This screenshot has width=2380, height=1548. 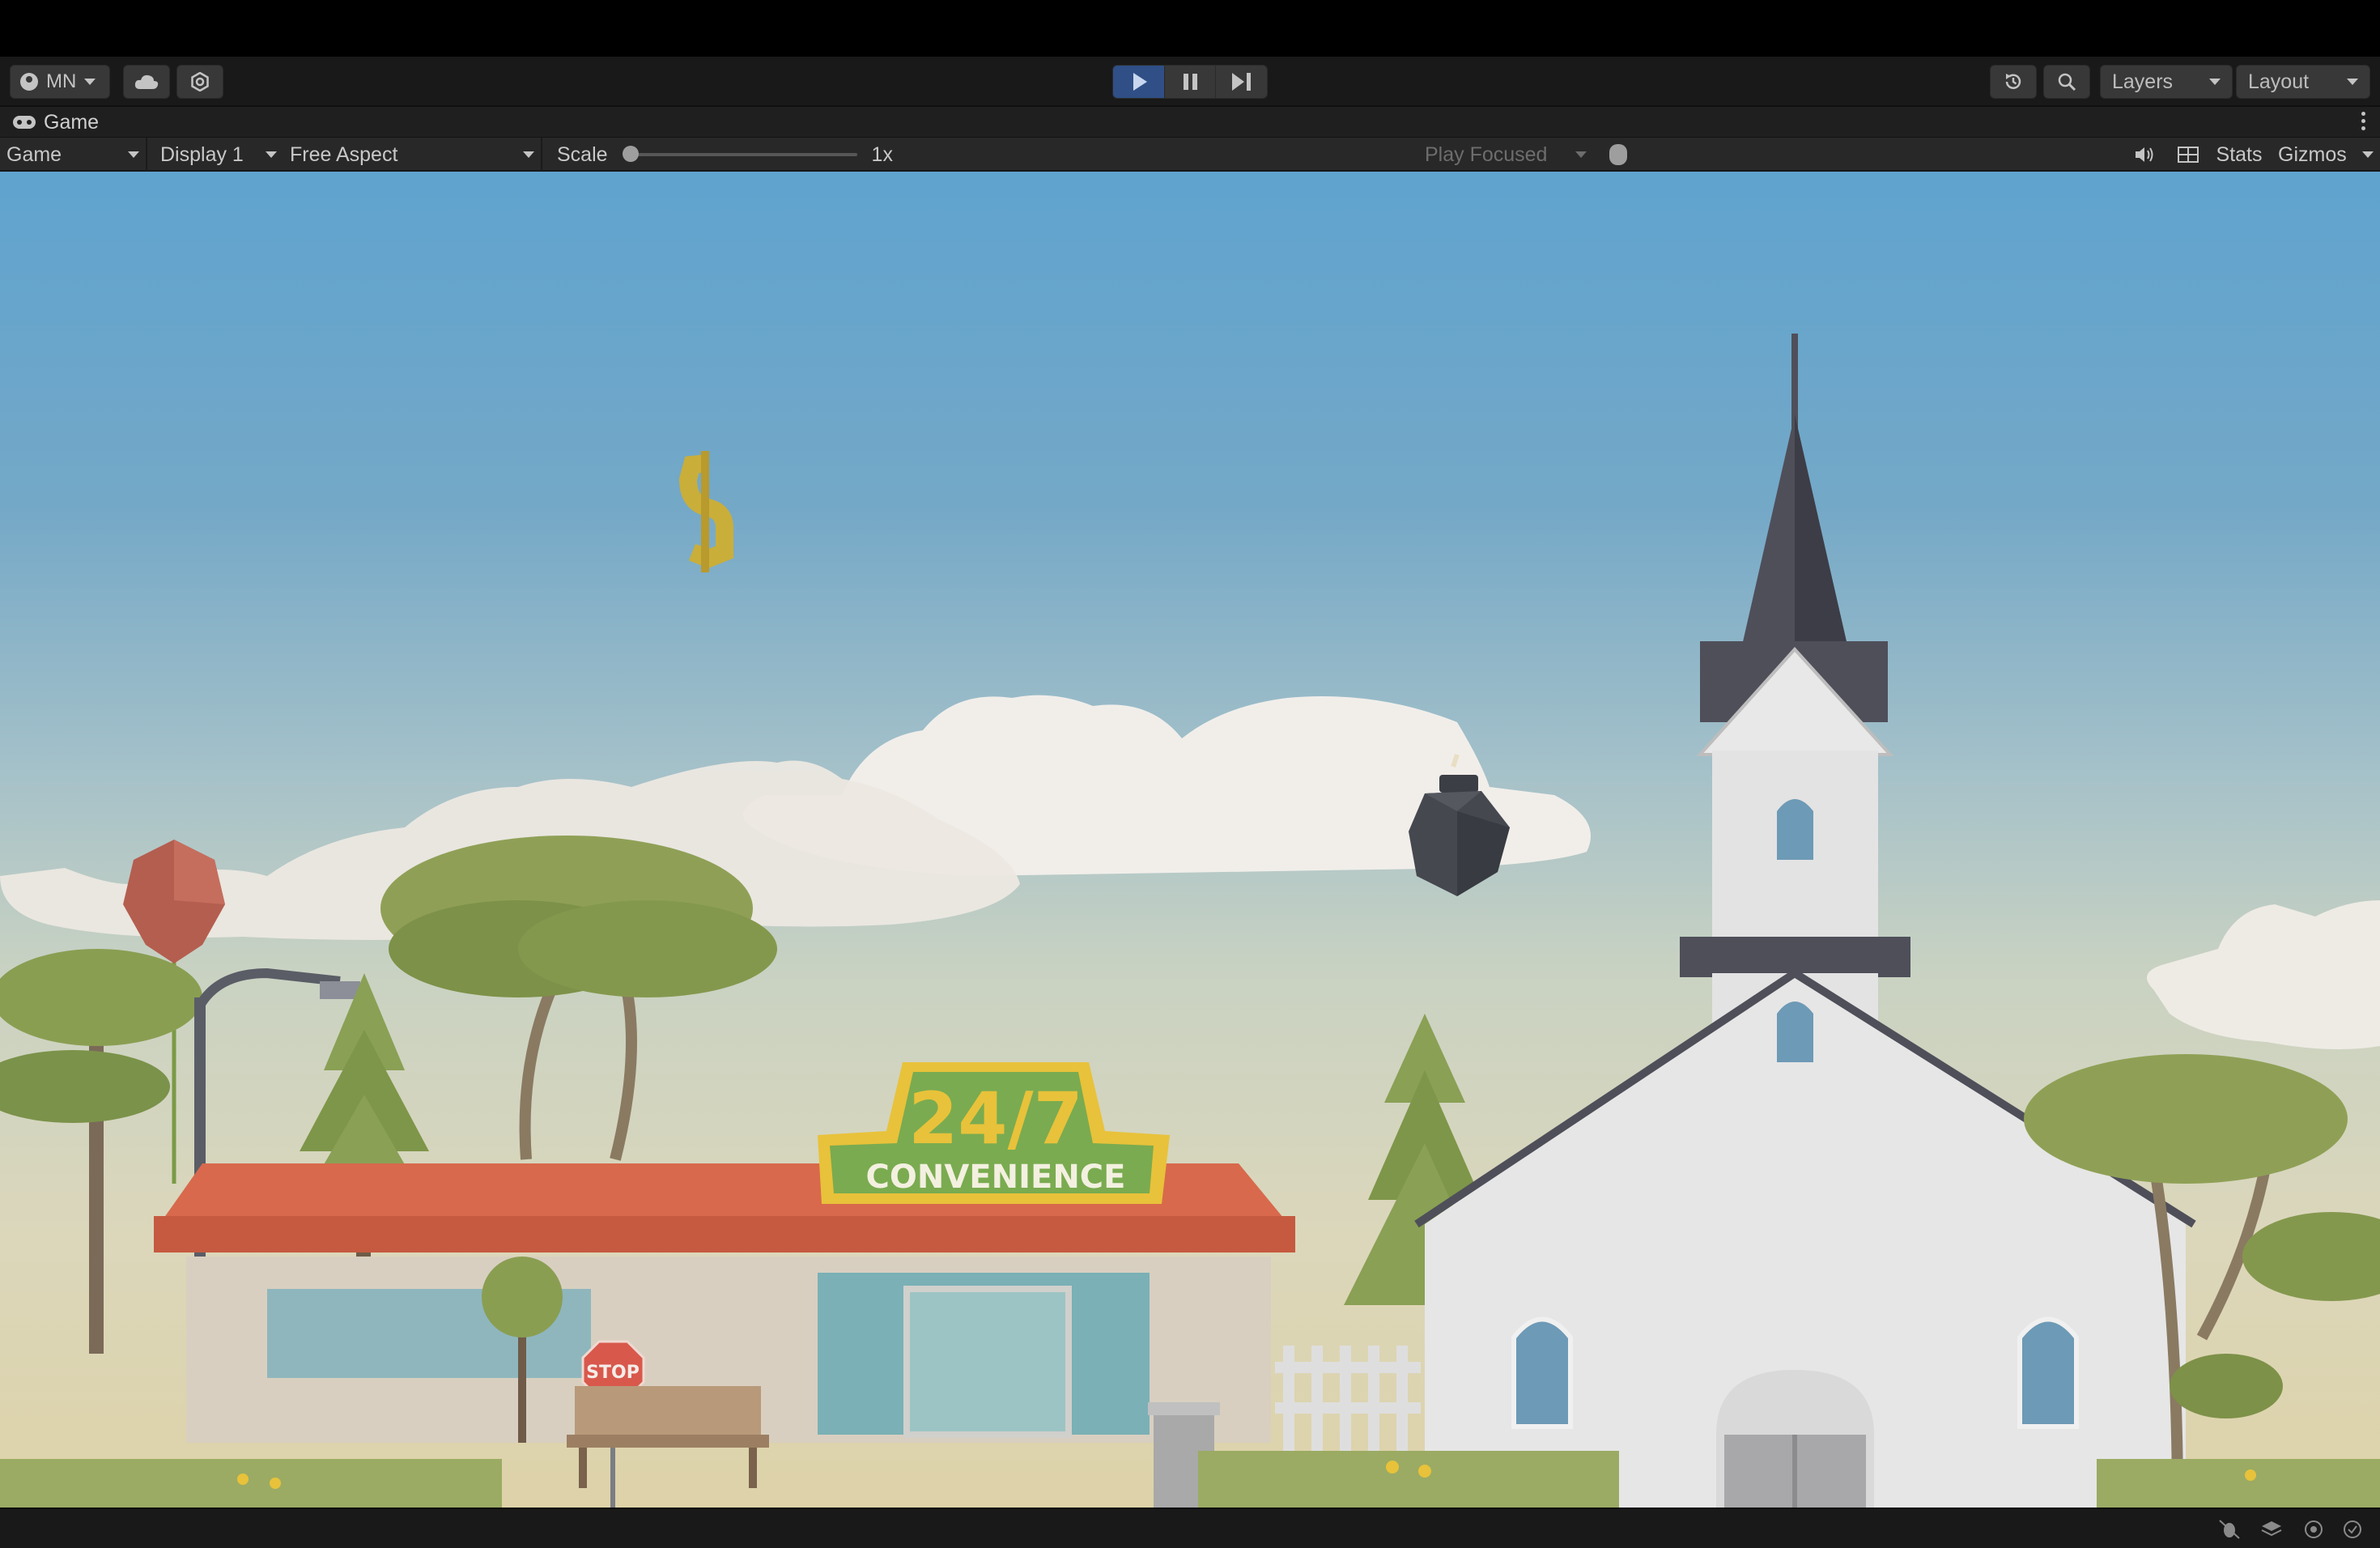 I want to click on resolution-button, so click(x=2188, y=155).